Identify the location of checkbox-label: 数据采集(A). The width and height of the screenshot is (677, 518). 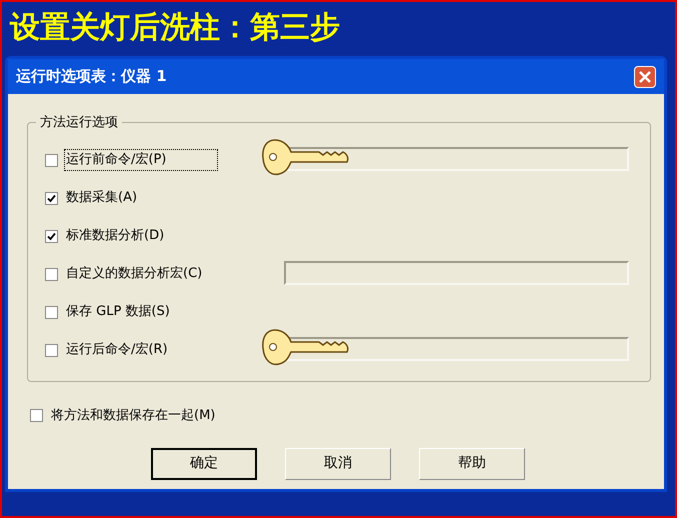
(102, 198).